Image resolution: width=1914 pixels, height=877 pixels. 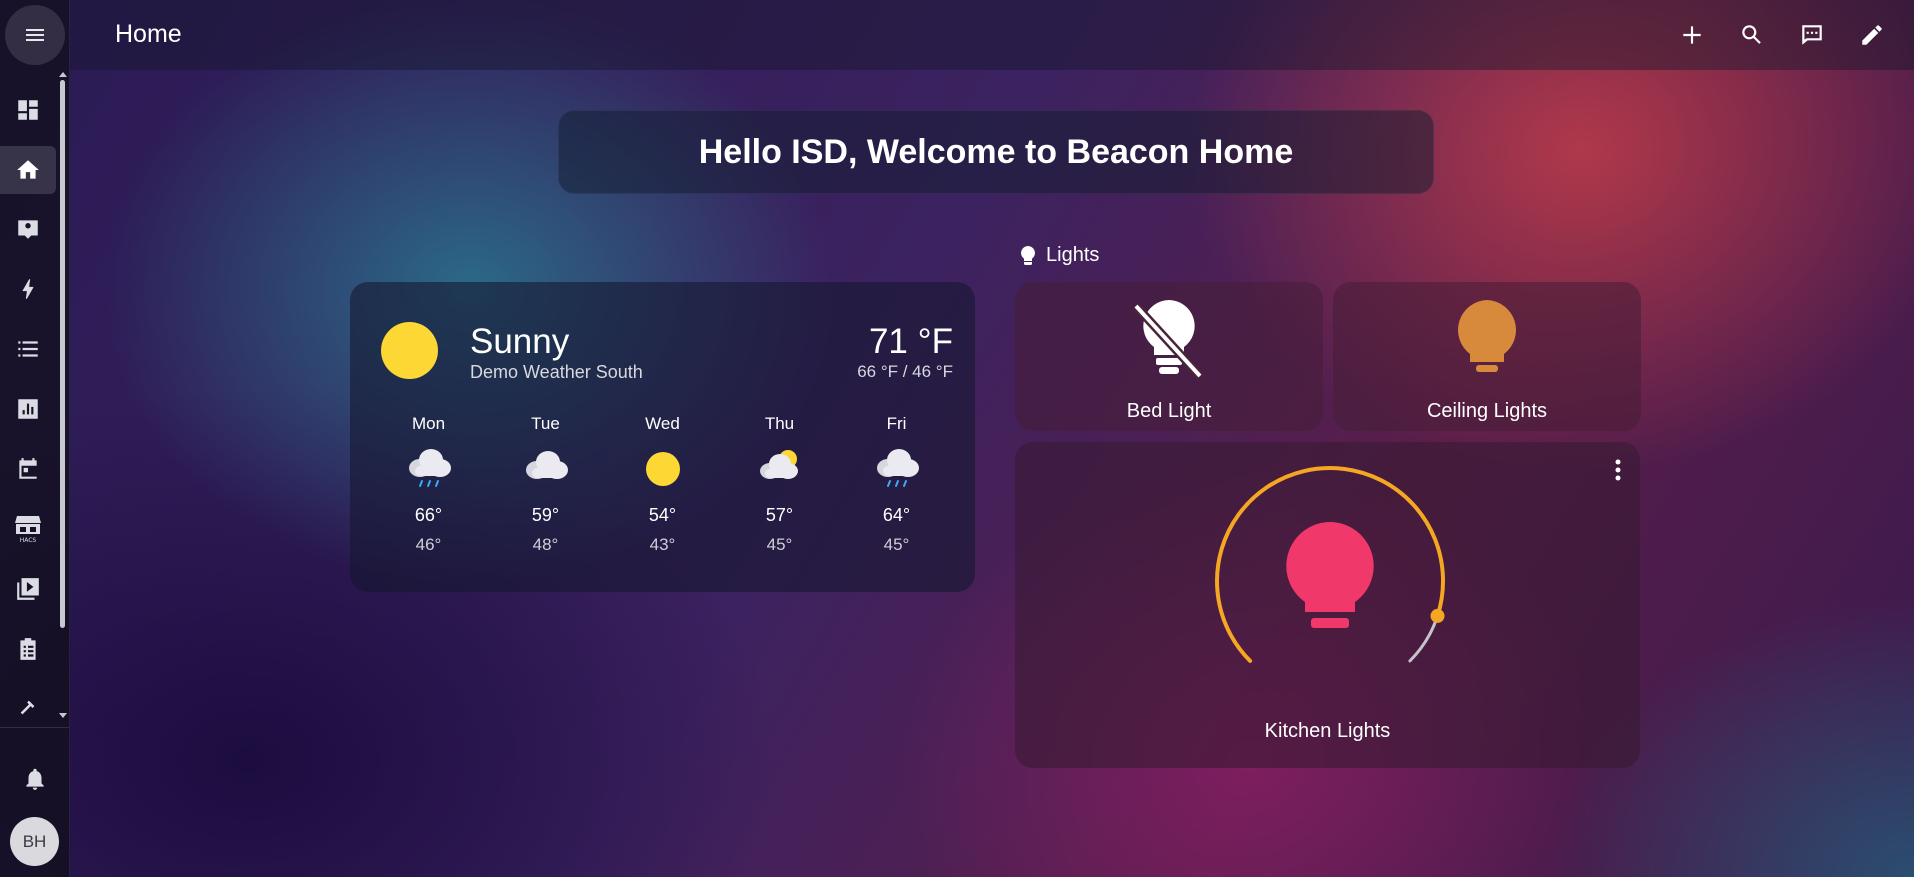 I want to click on notifications-button, so click(x=35, y=779).